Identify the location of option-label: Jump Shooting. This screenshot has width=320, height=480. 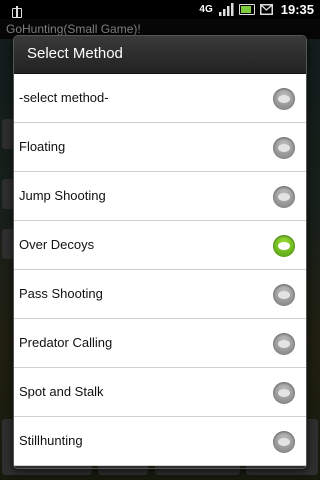
(62, 195).